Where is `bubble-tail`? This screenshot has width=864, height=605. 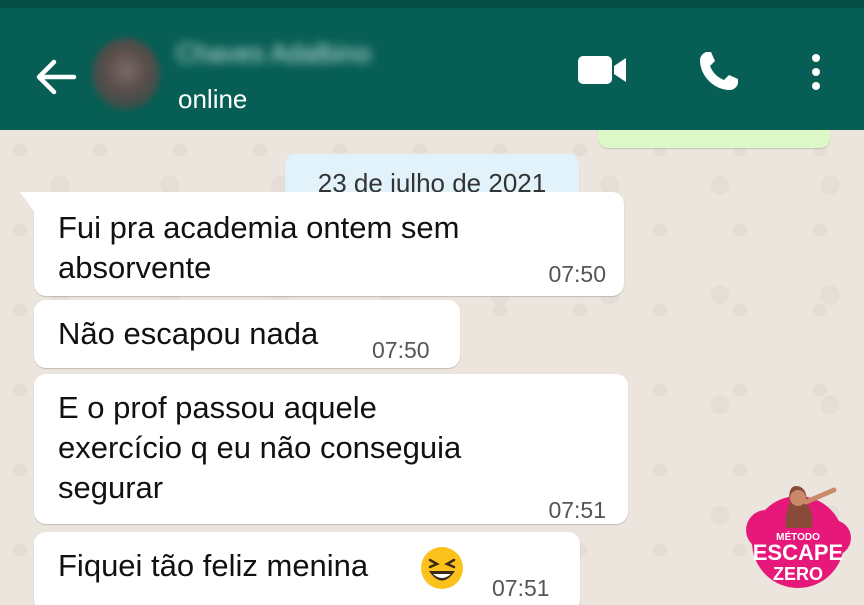 bubble-tail is located at coordinates (28, 203).